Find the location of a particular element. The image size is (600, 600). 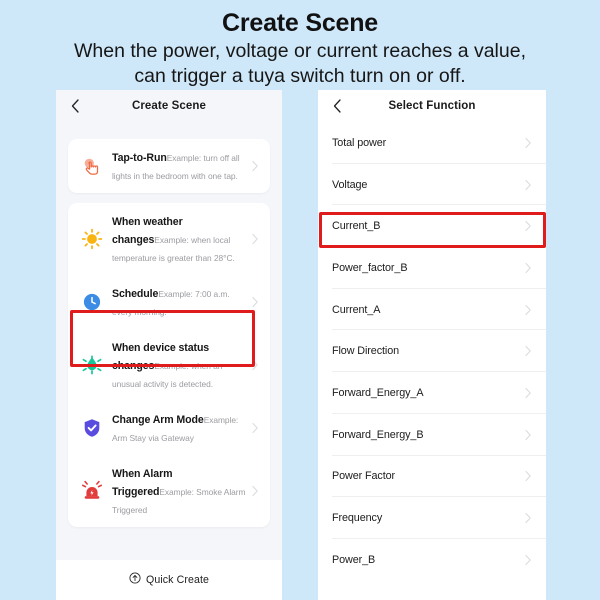

function-row-label: Flow Direction is located at coordinates (365, 351).